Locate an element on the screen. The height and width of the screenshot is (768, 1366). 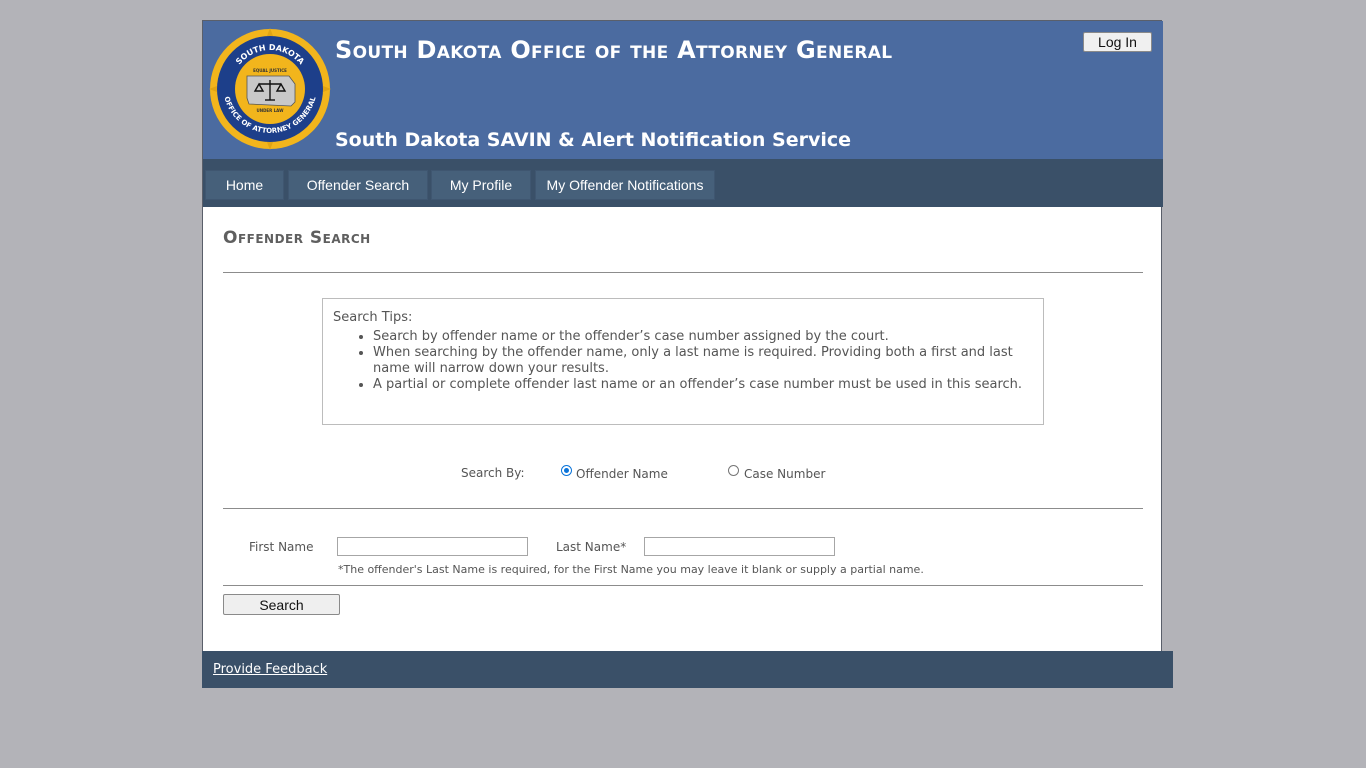
first-name-input is located at coordinates (432, 546).